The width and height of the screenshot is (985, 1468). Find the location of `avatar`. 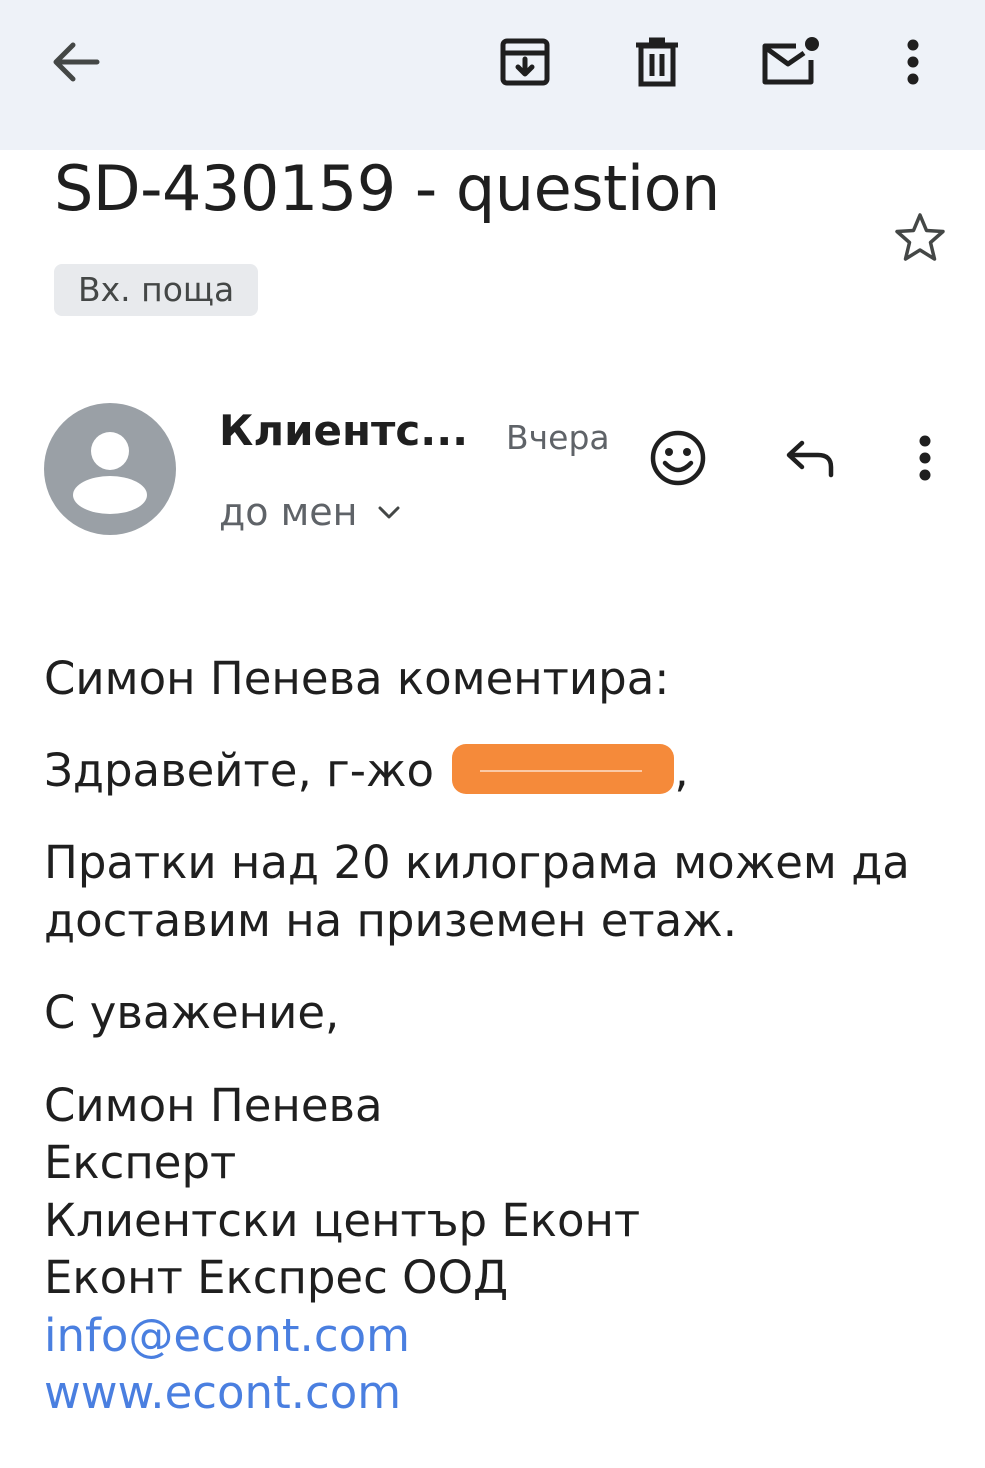

avatar is located at coordinates (110, 469).